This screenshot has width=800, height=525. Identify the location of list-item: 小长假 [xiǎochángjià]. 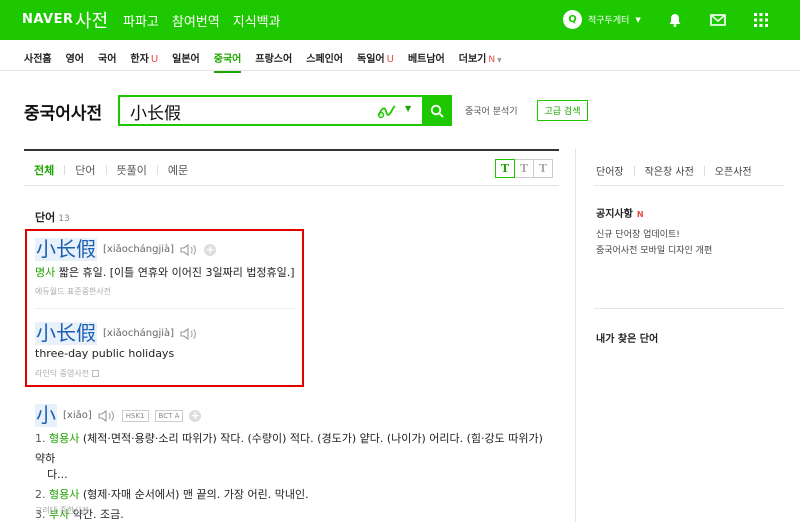
(116, 333).